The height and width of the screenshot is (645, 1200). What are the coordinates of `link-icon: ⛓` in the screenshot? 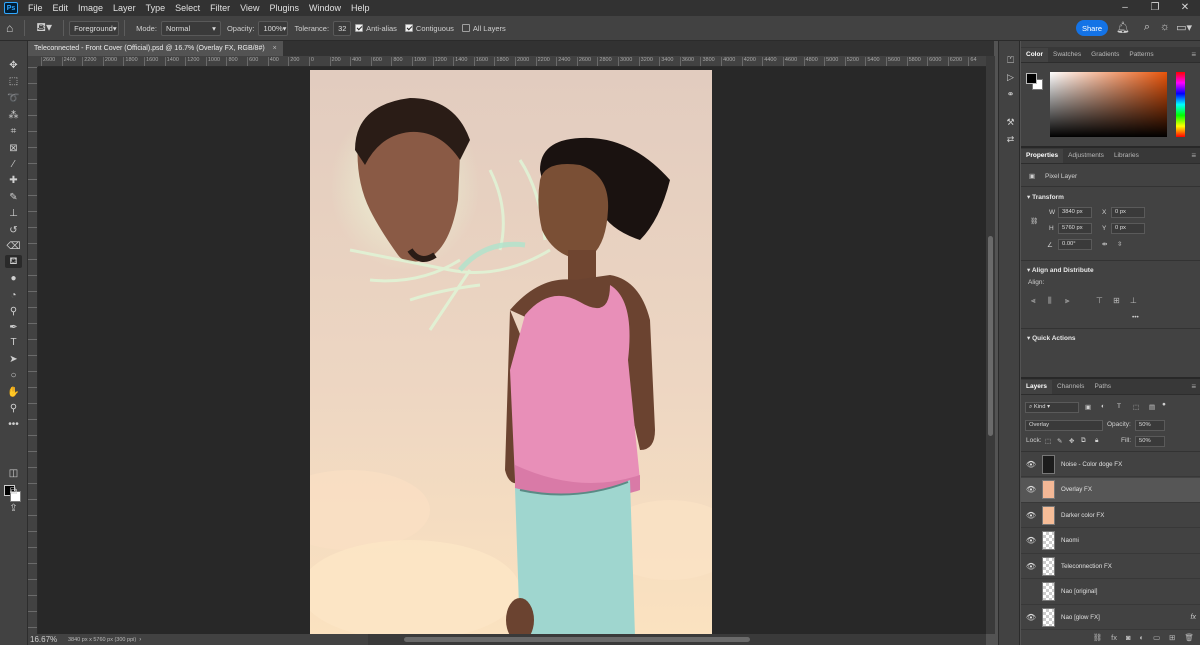 It's located at (1034, 221).